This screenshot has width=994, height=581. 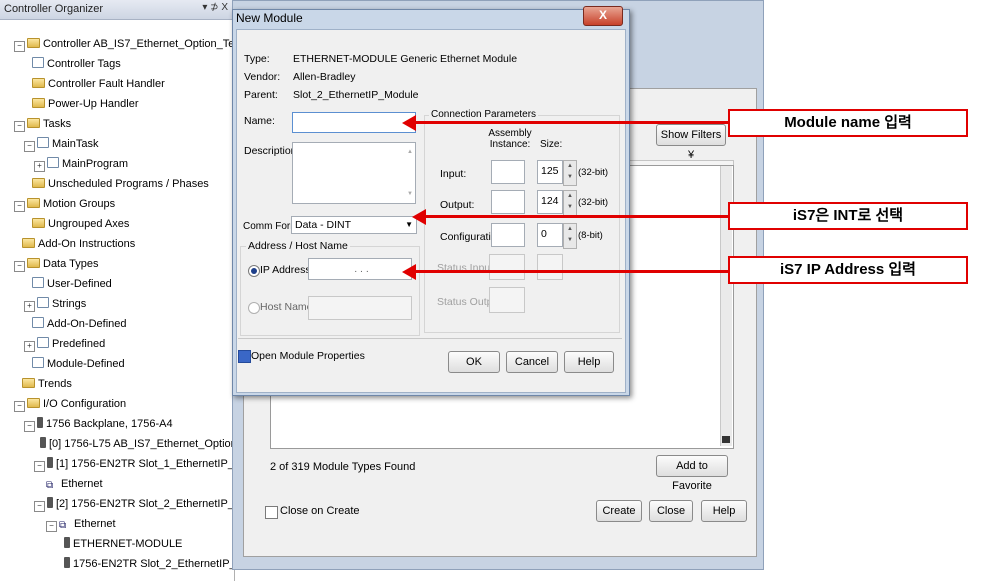 I want to click on tree-item: Module-Defined, so click(x=78, y=364).